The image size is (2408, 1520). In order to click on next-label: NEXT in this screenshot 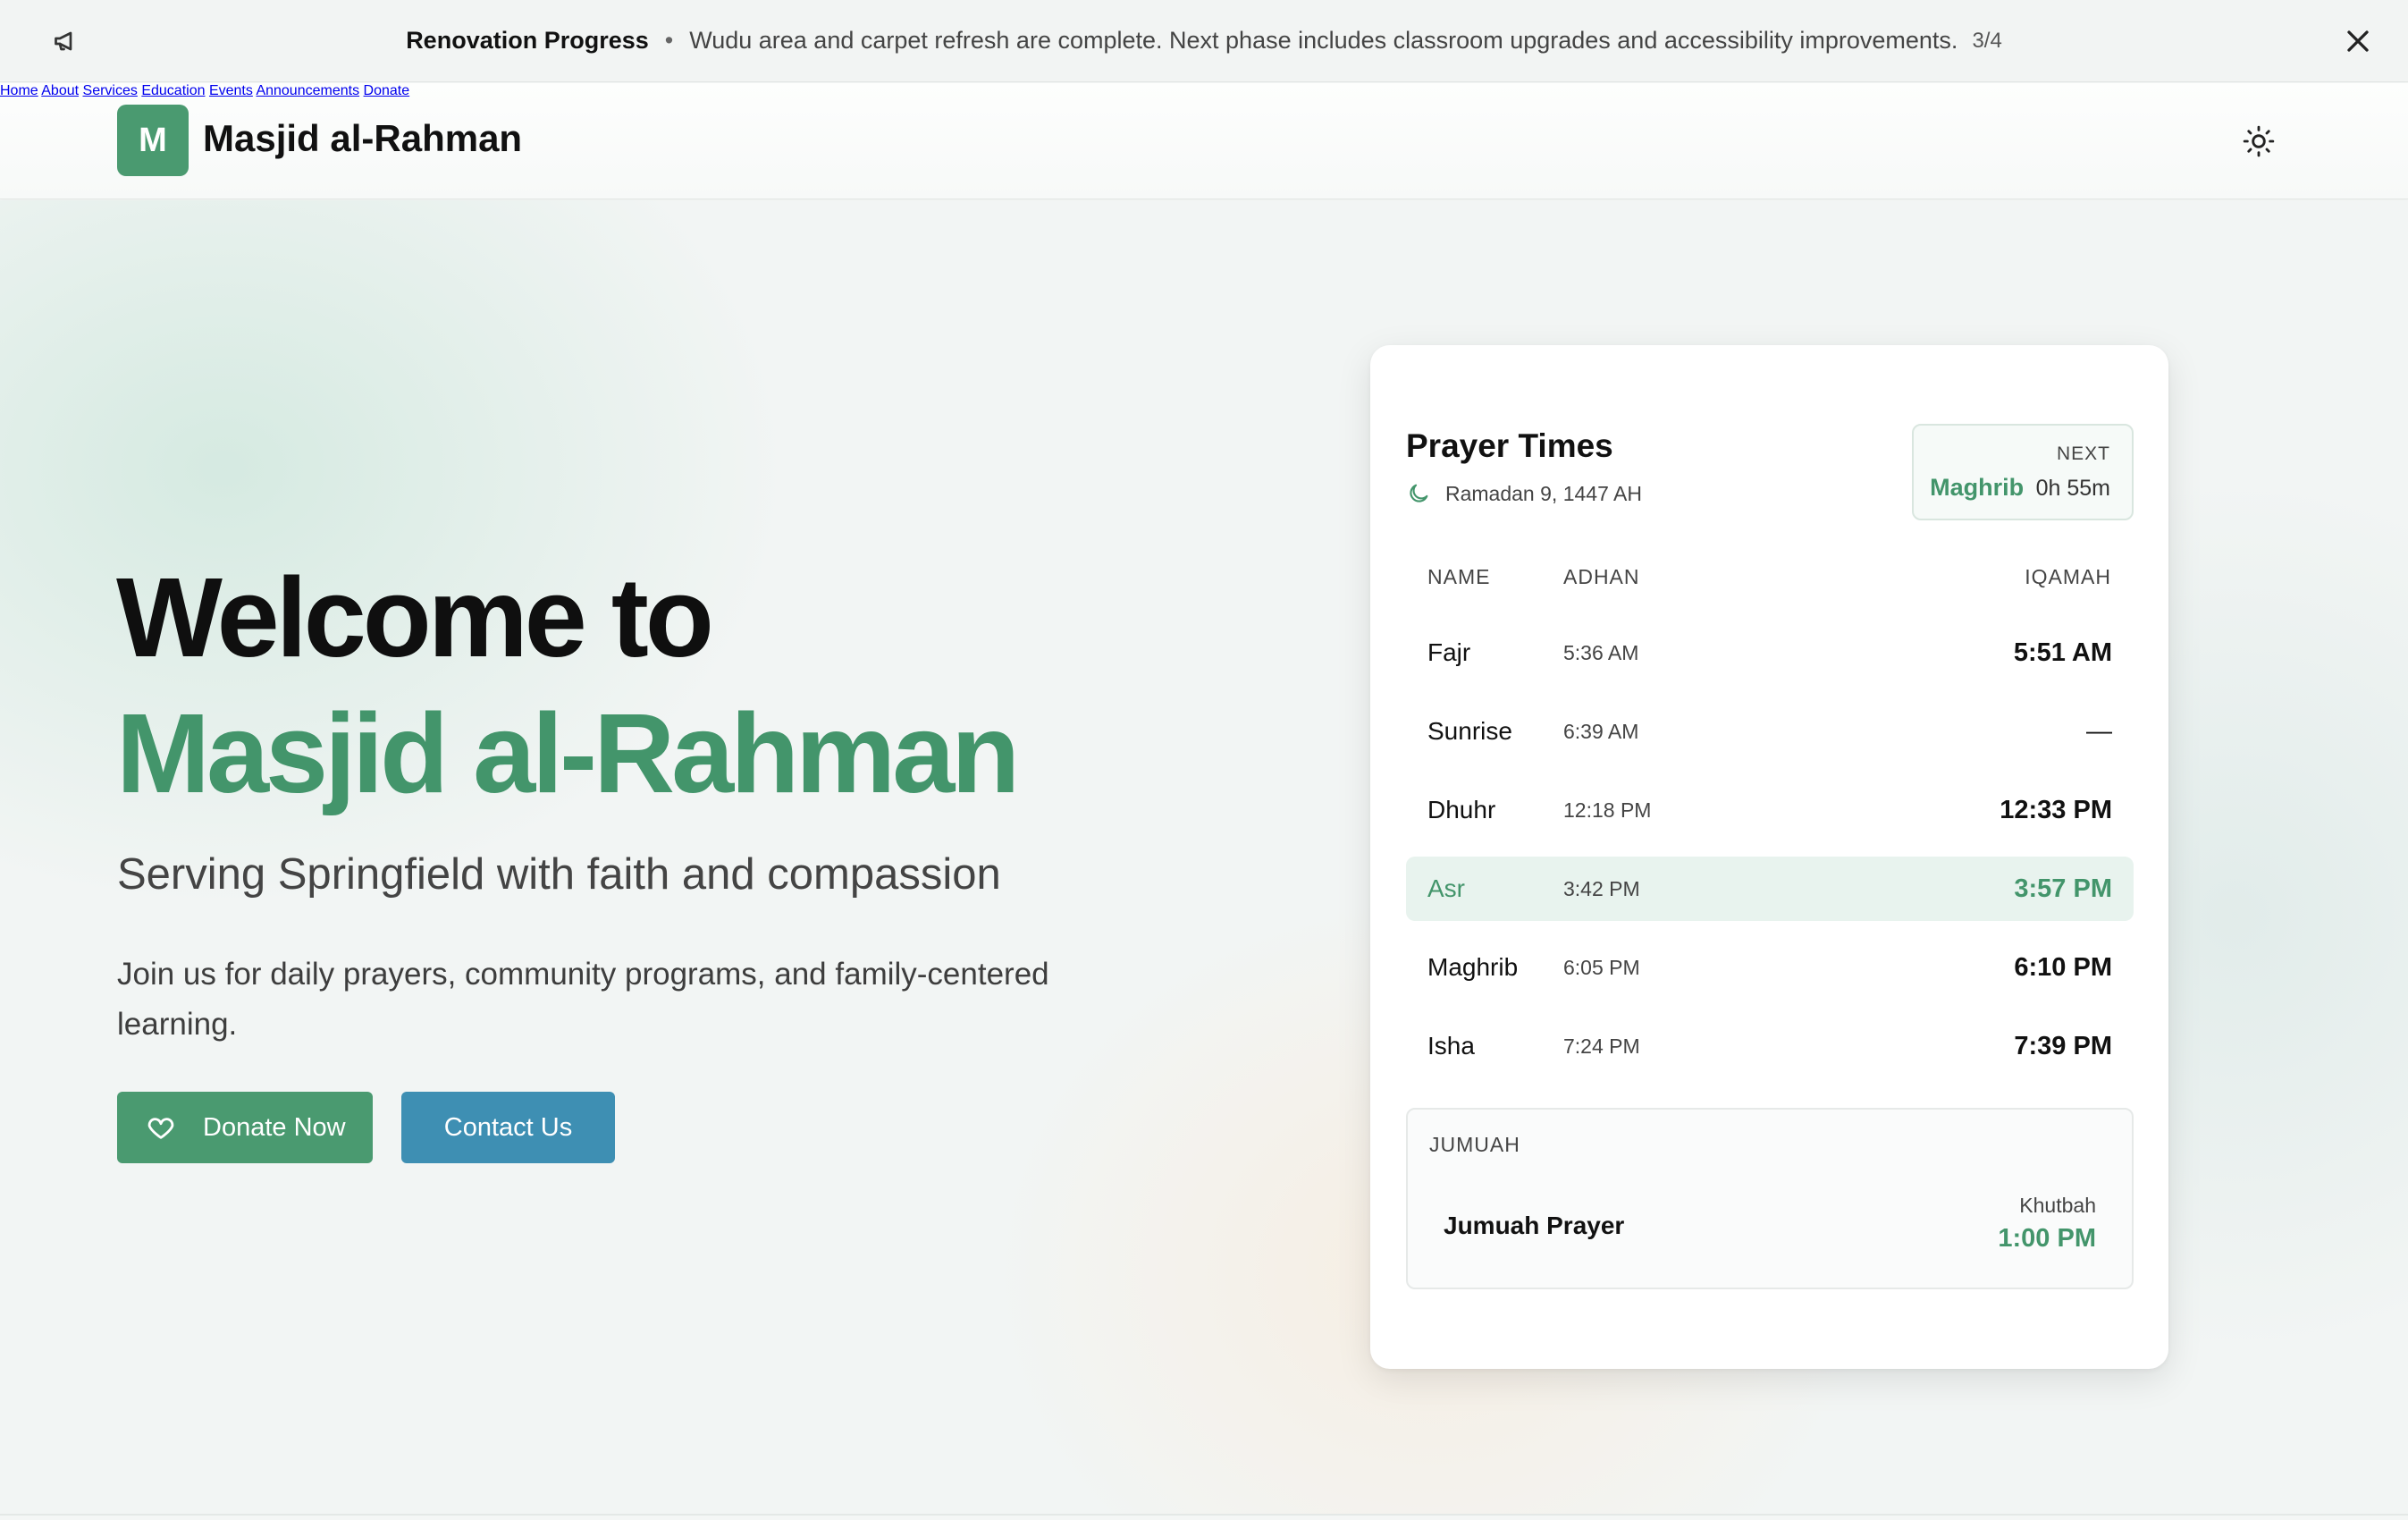, I will do `click(2083, 453)`.